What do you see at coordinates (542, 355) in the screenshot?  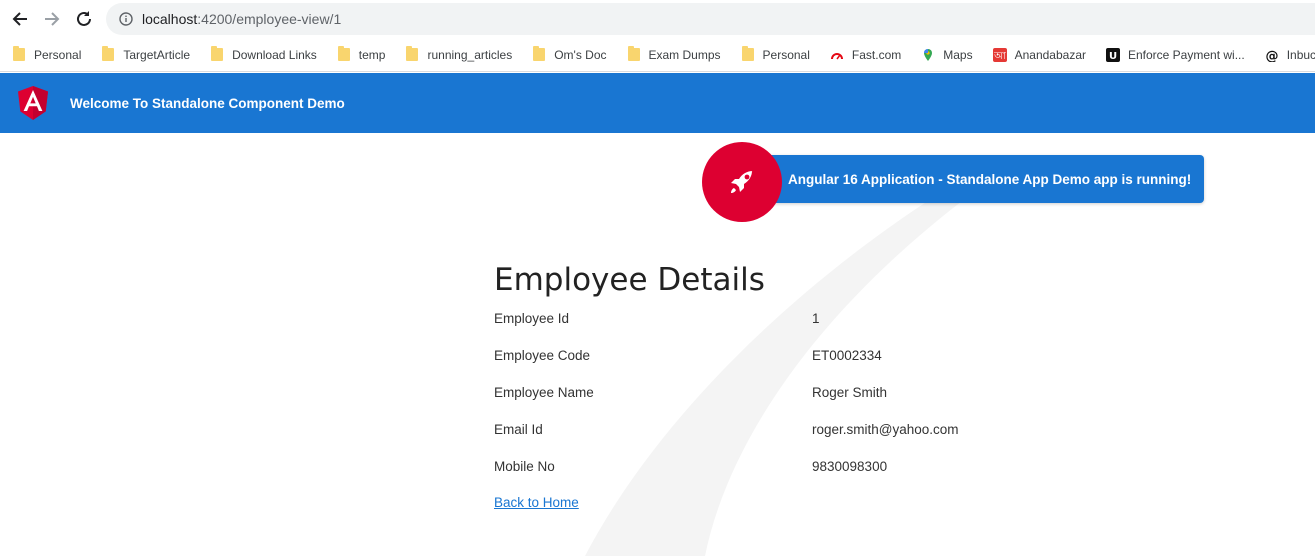 I see `field-label-employee-code: Employee Code` at bounding box center [542, 355].